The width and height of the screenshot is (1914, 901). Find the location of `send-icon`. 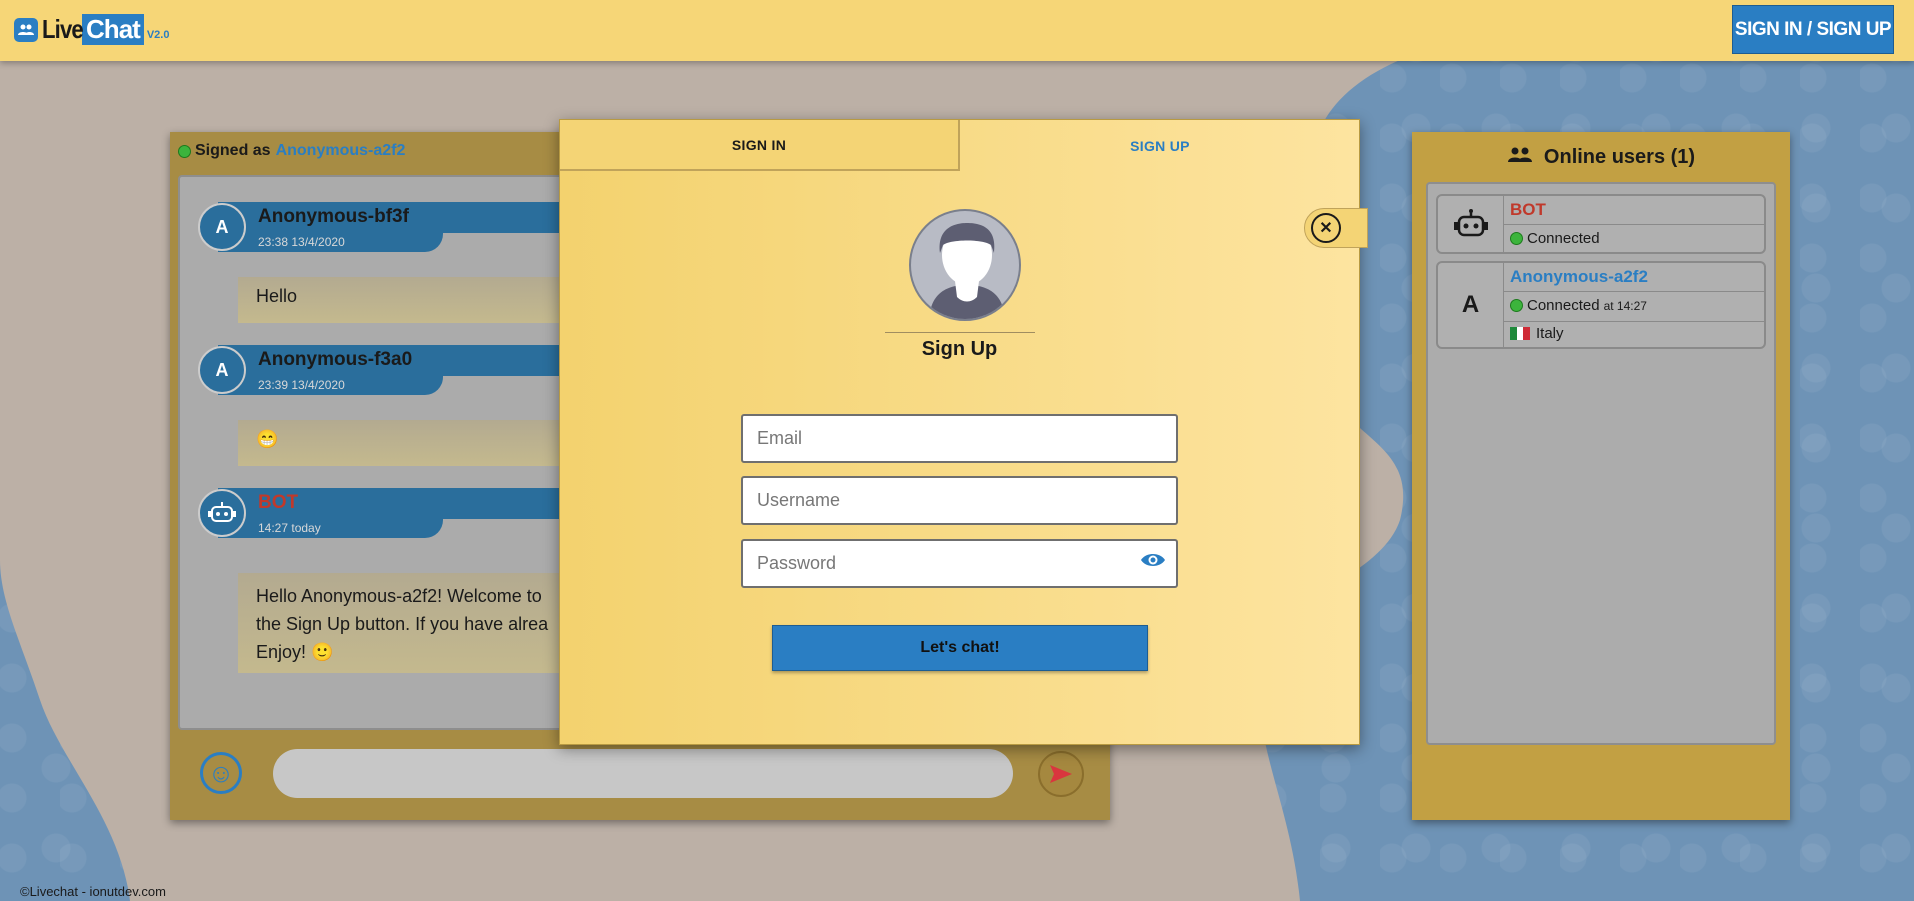

send-icon is located at coordinates (1061, 774).